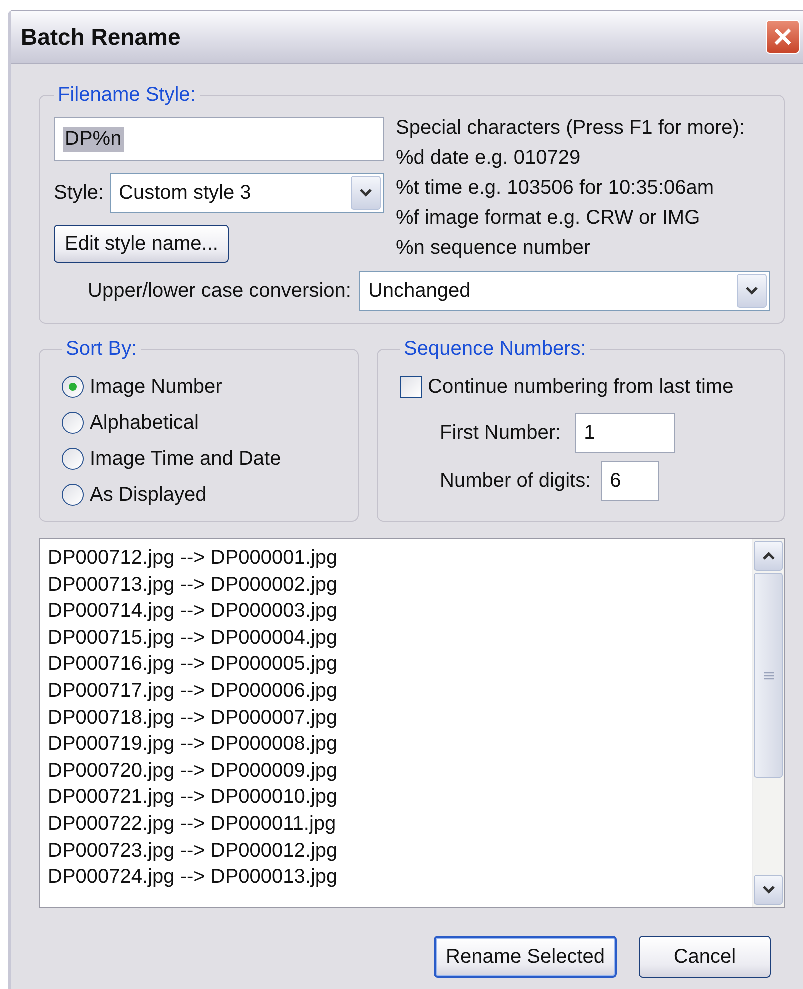  Describe the element at coordinates (549, 218) in the screenshot. I see `help-text: %f image format e.g. CRW or IMG` at that location.